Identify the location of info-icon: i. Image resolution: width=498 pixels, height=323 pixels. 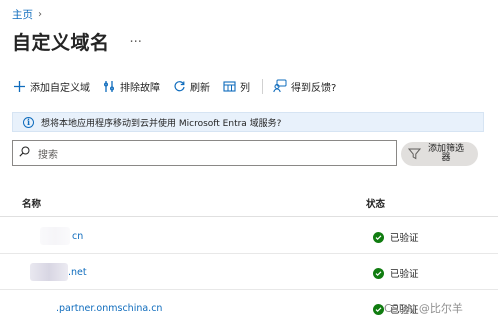
(28, 122).